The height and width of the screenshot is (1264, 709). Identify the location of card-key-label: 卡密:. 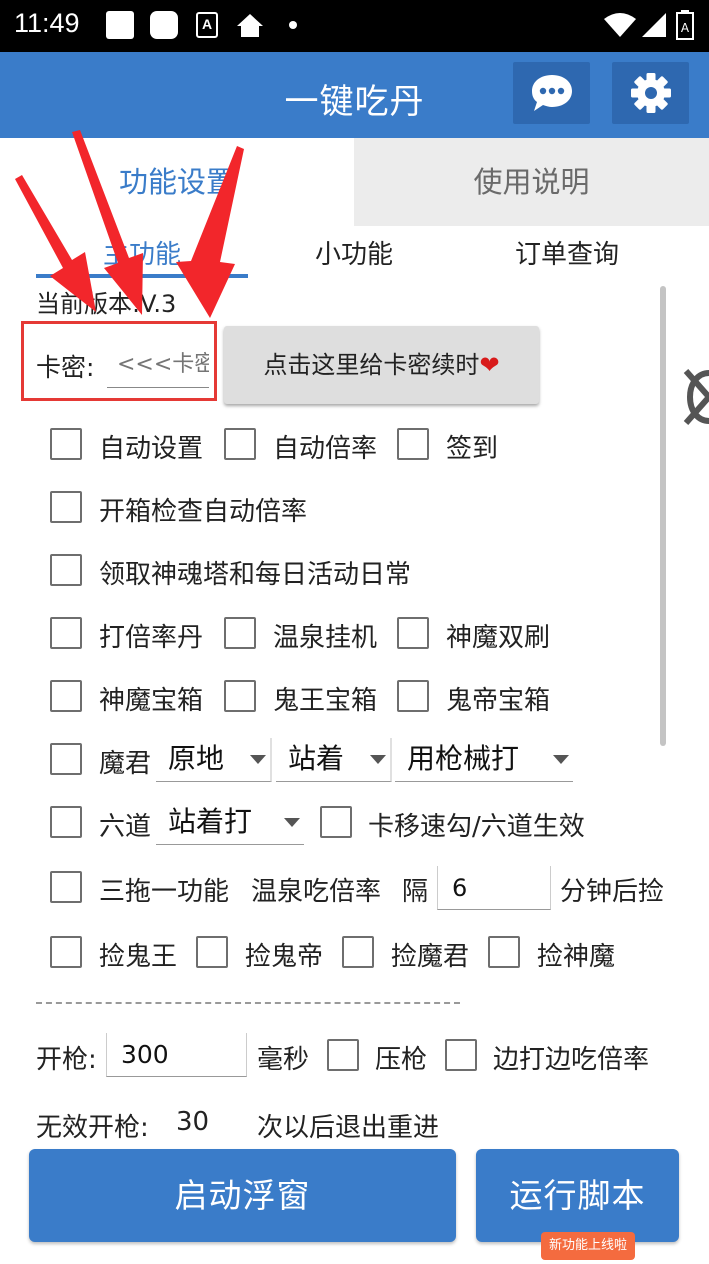
(65, 367).